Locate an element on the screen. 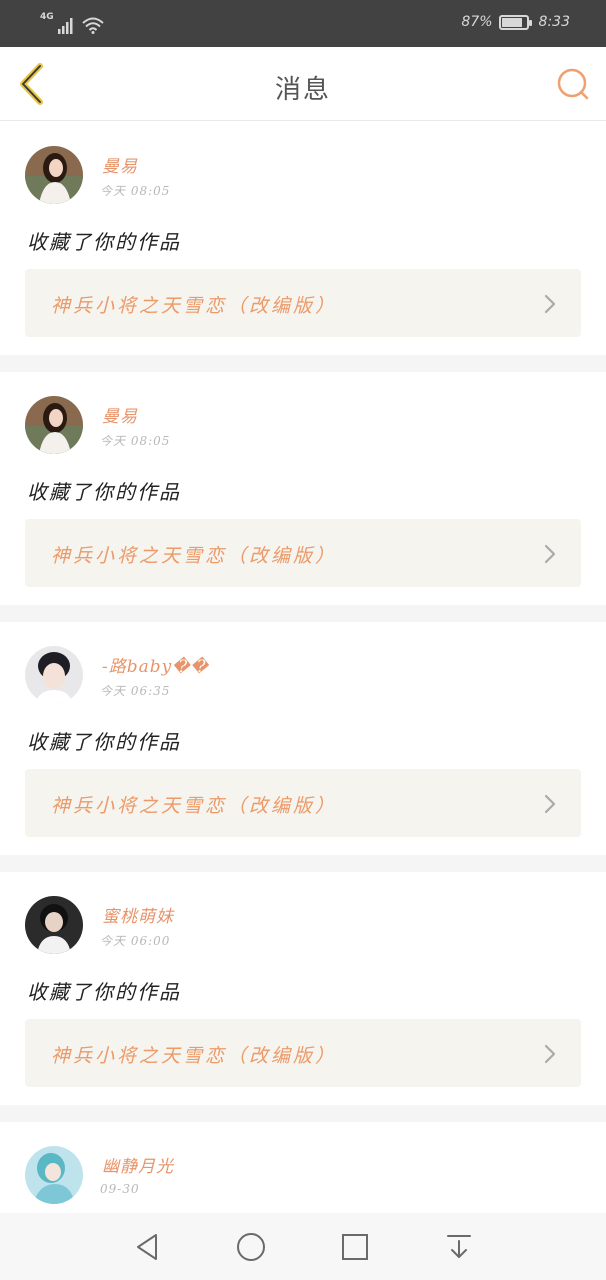 Image resolution: width=606 pixels, height=1280 pixels. wifi-icon is located at coordinates (92, 25).